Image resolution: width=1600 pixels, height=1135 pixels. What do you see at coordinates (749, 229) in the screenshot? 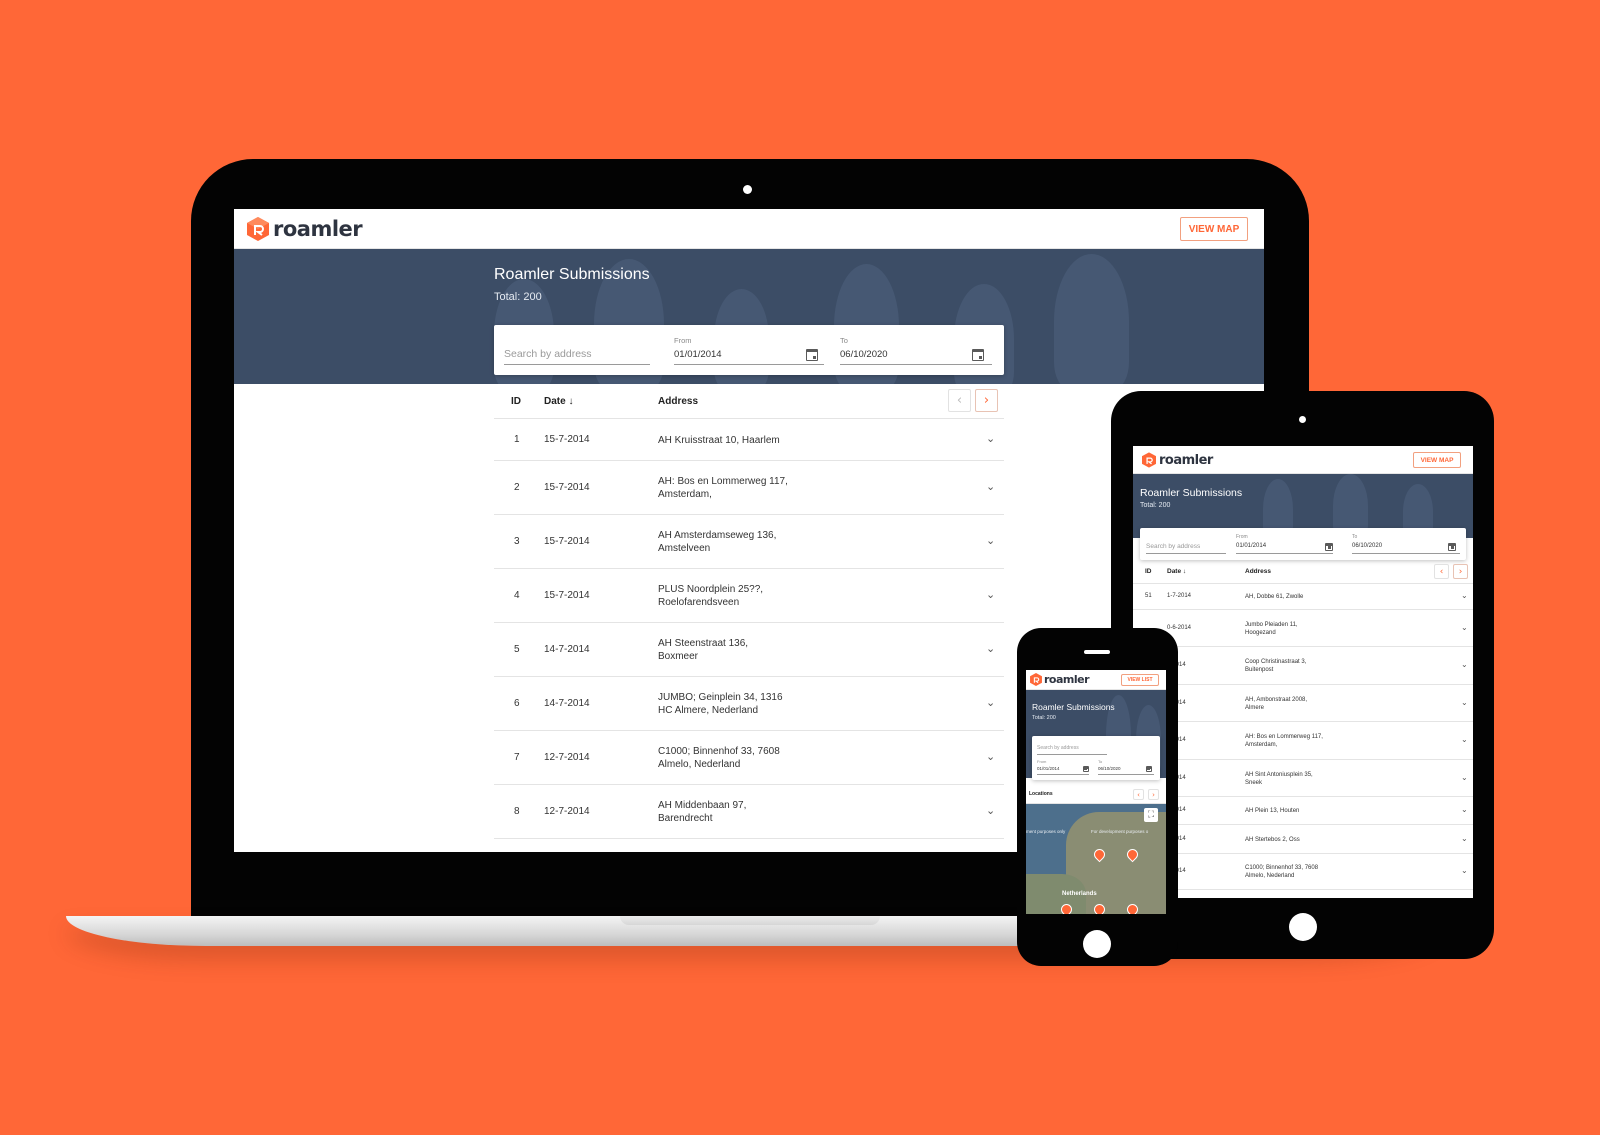
I see `top-bar: roamler VIEW MAP` at bounding box center [749, 229].